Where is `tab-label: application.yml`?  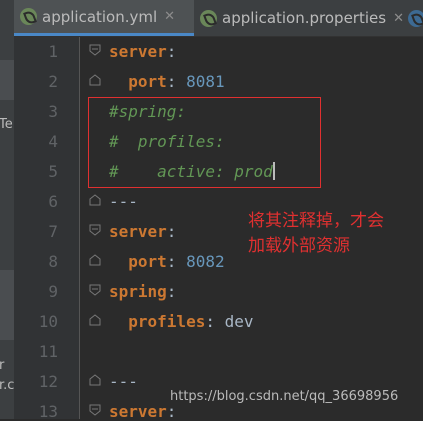
tab-label: application.yml is located at coordinates (100, 16).